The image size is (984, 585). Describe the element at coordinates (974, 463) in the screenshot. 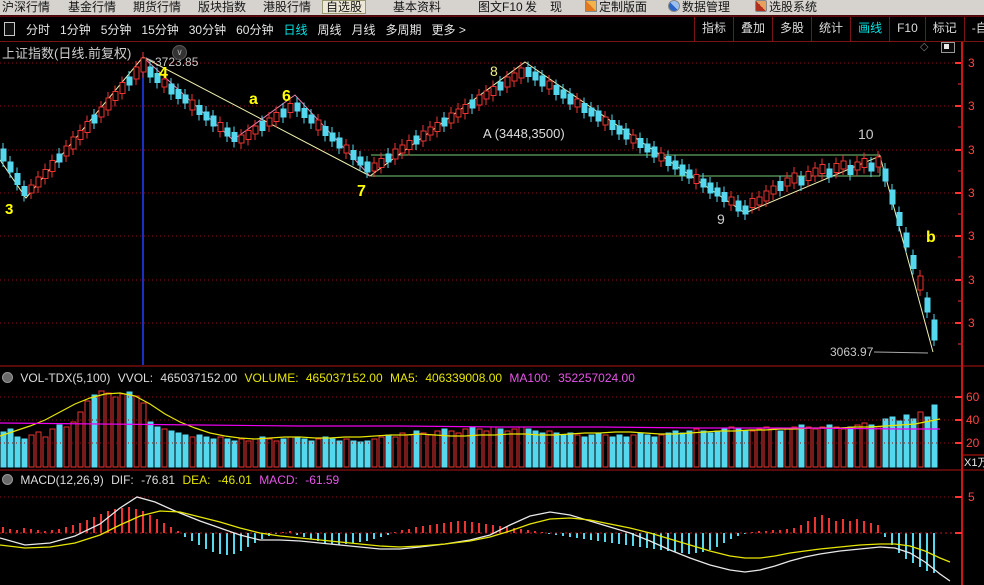

I see `volume-unit-label: X1万` at that location.